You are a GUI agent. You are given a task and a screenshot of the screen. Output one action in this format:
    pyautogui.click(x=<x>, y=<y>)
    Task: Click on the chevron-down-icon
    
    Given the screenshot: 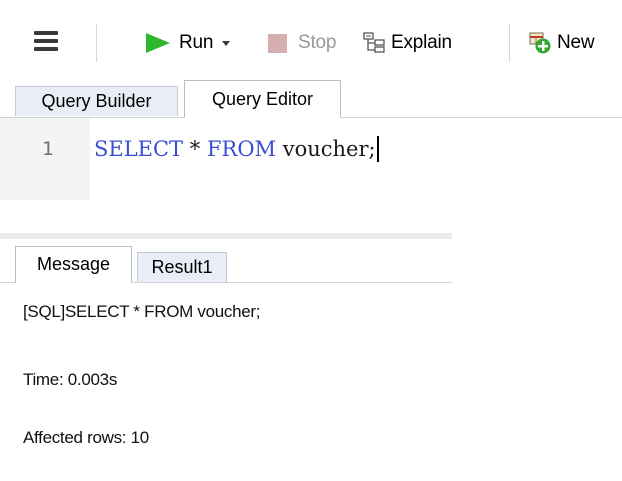 What is the action you would take?
    pyautogui.click(x=226, y=43)
    